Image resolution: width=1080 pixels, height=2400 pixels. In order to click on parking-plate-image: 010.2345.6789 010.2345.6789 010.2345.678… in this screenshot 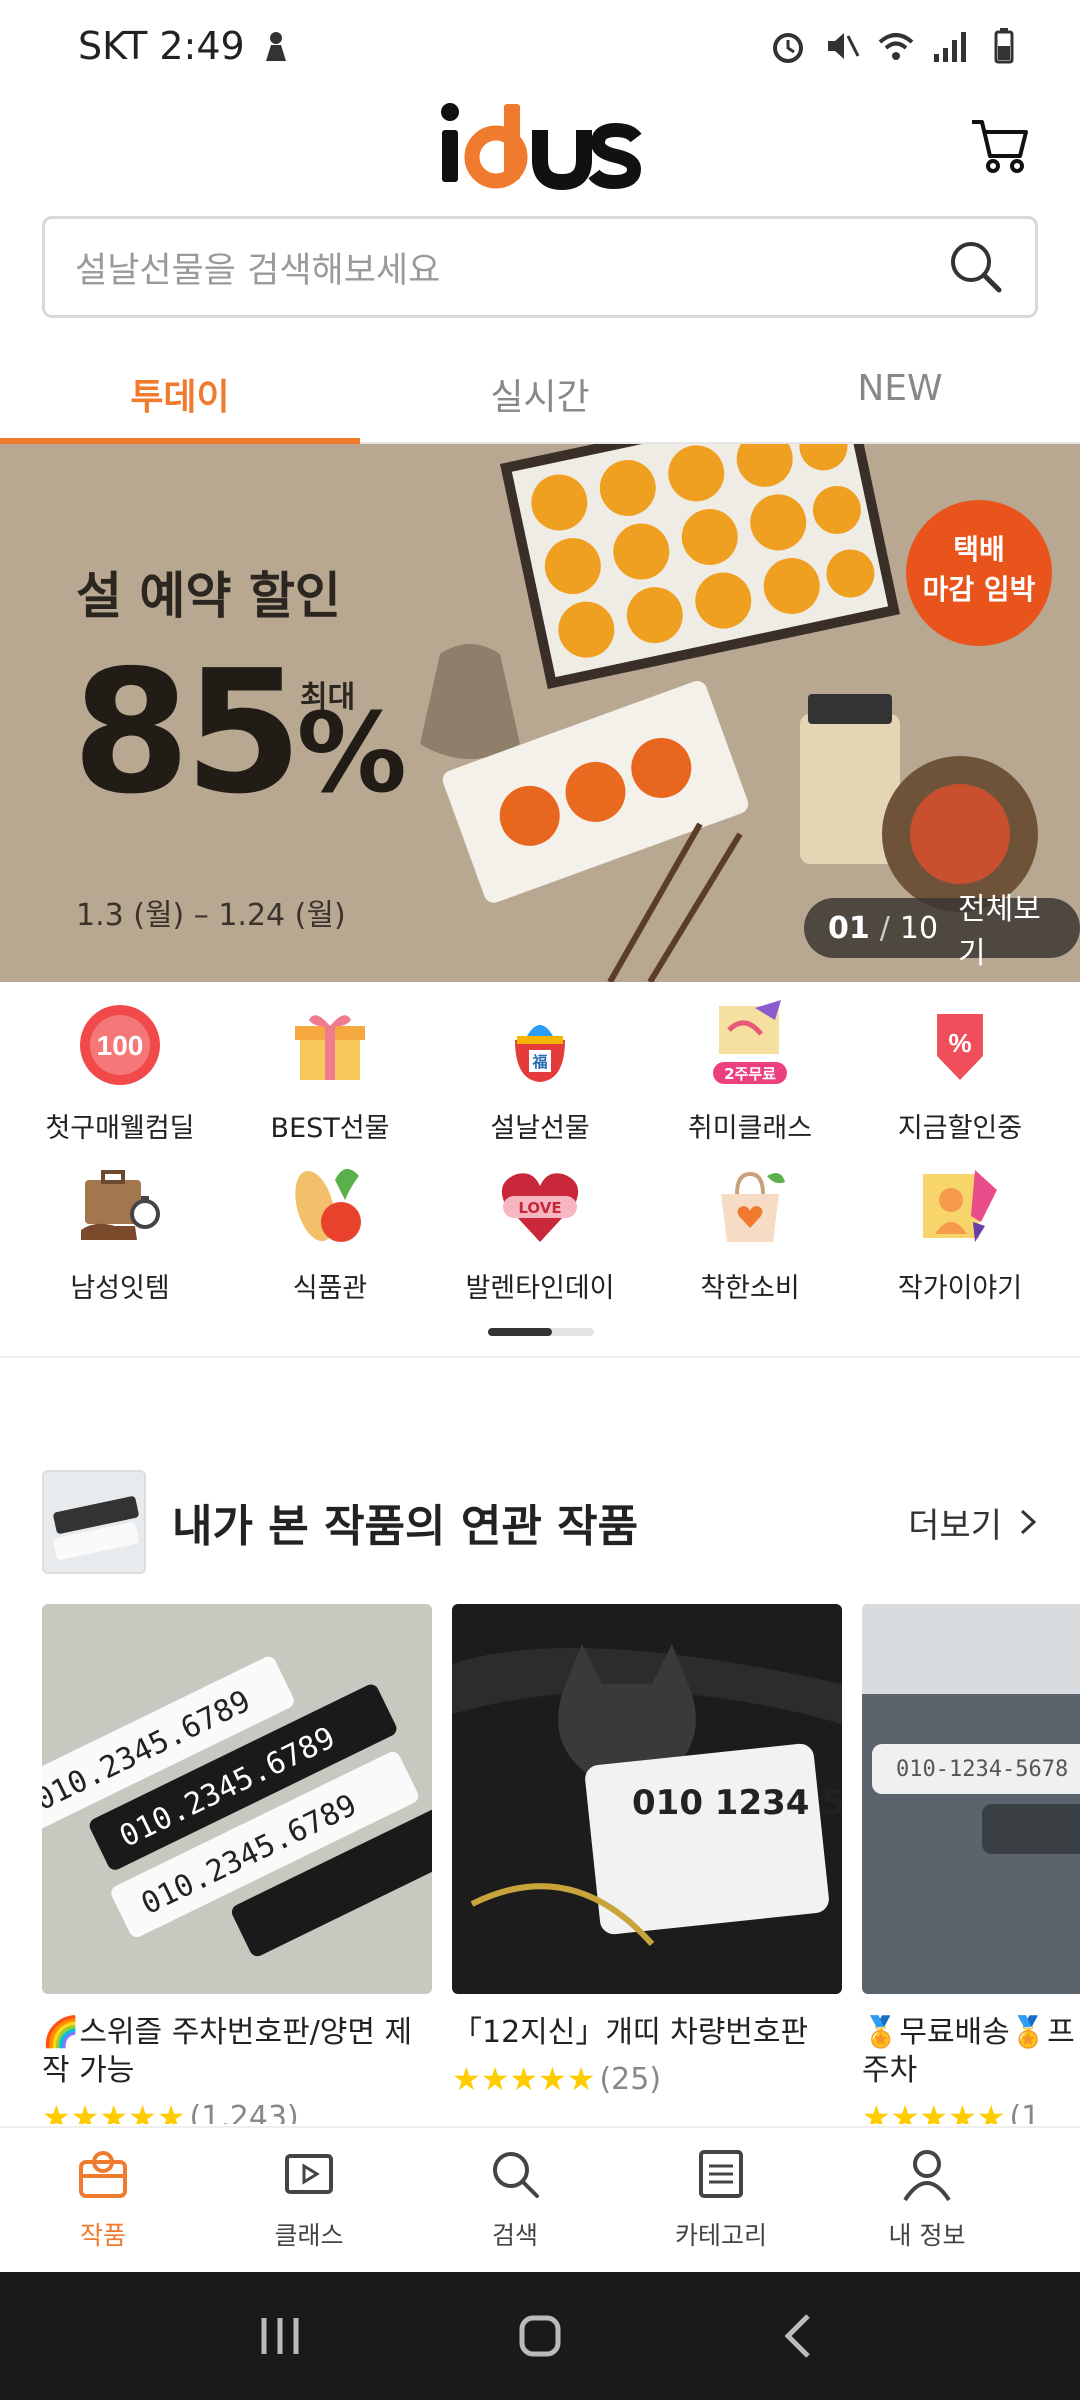, I will do `click(237, 1799)`.